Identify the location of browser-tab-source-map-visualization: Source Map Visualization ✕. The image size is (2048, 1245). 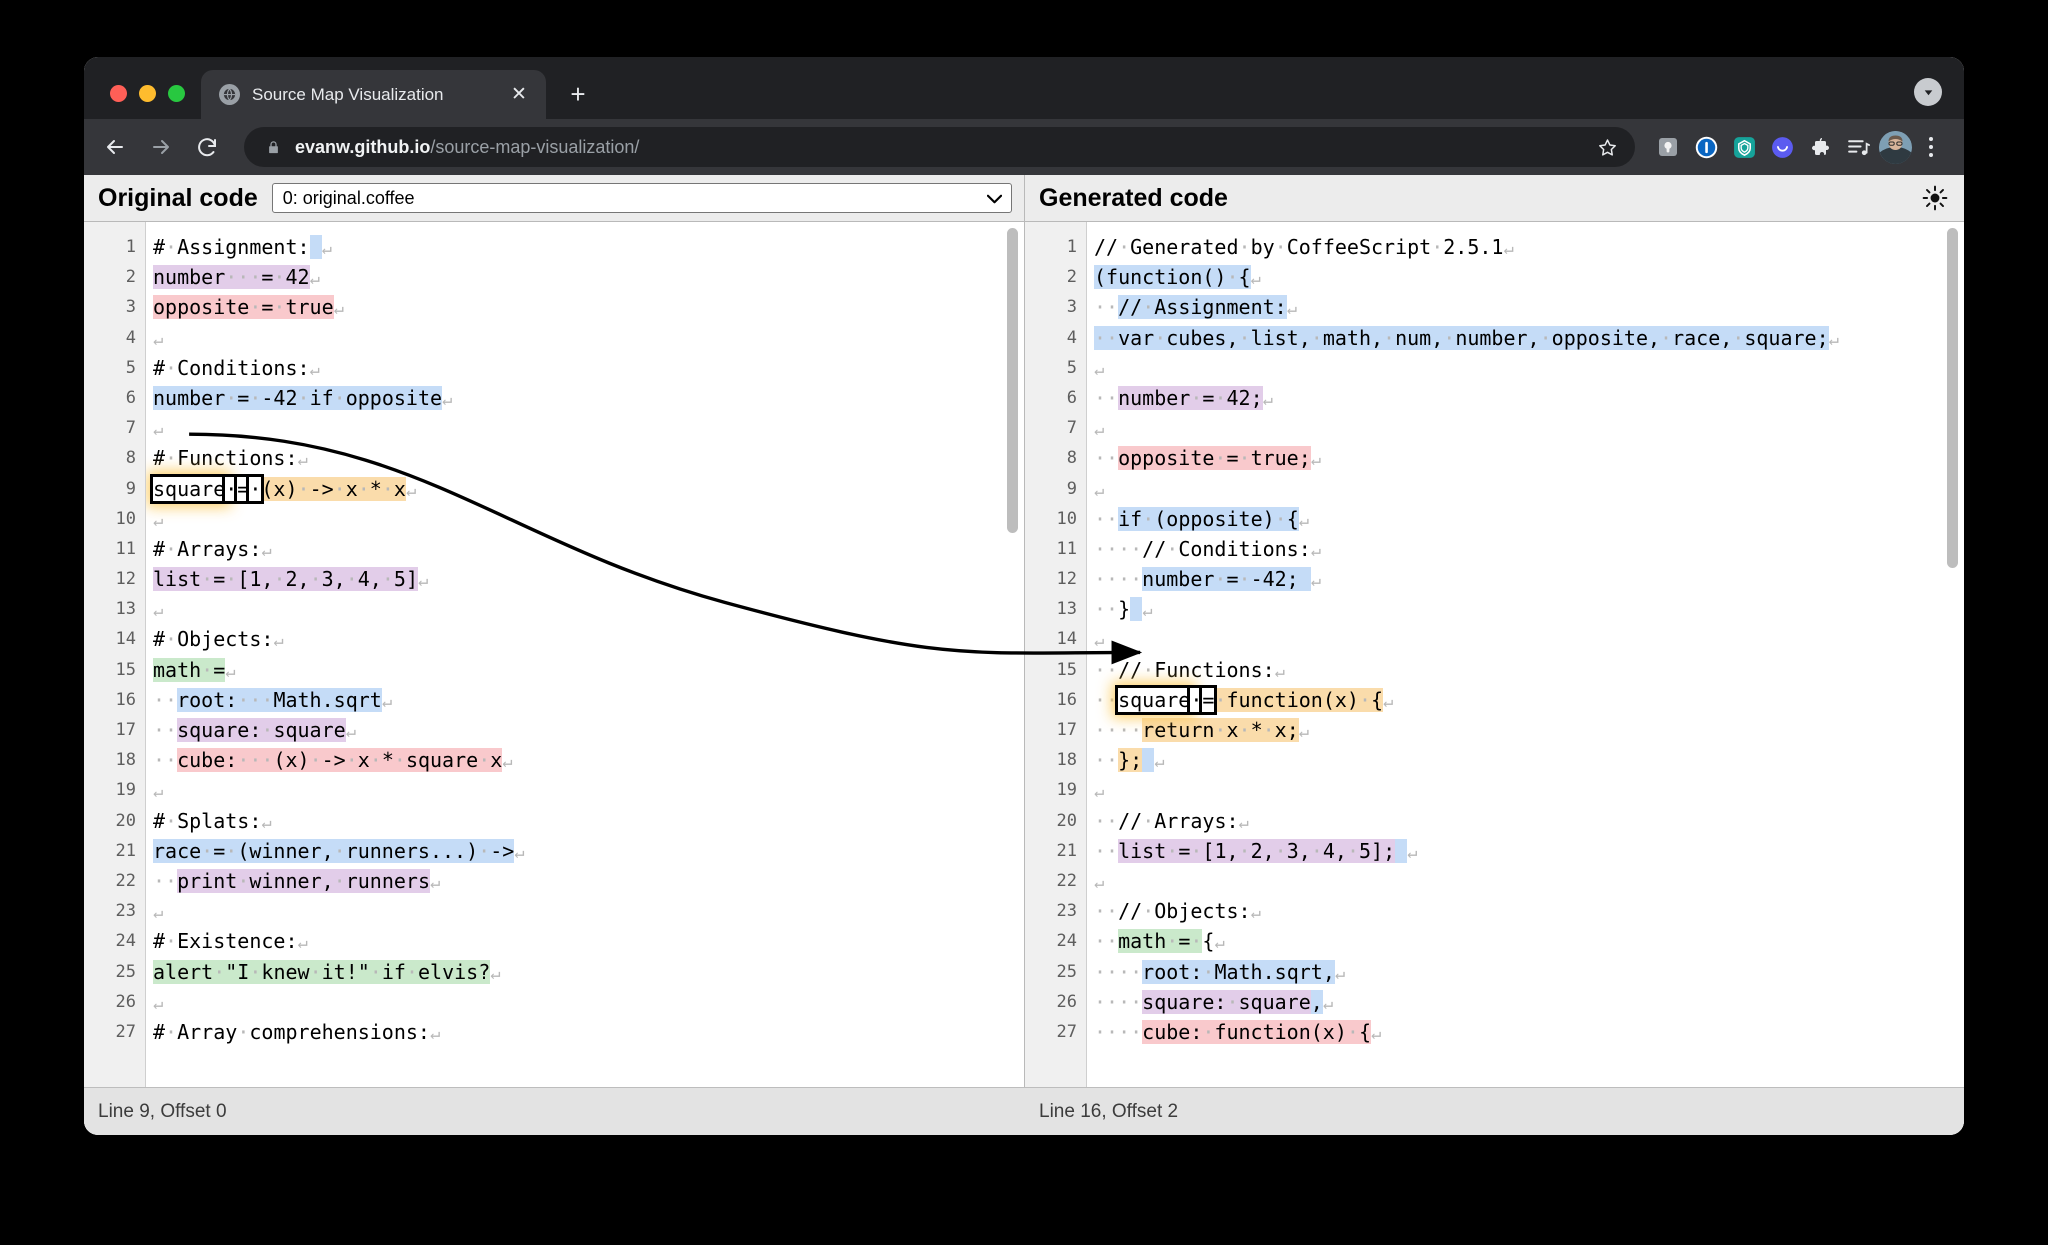
(373, 94).